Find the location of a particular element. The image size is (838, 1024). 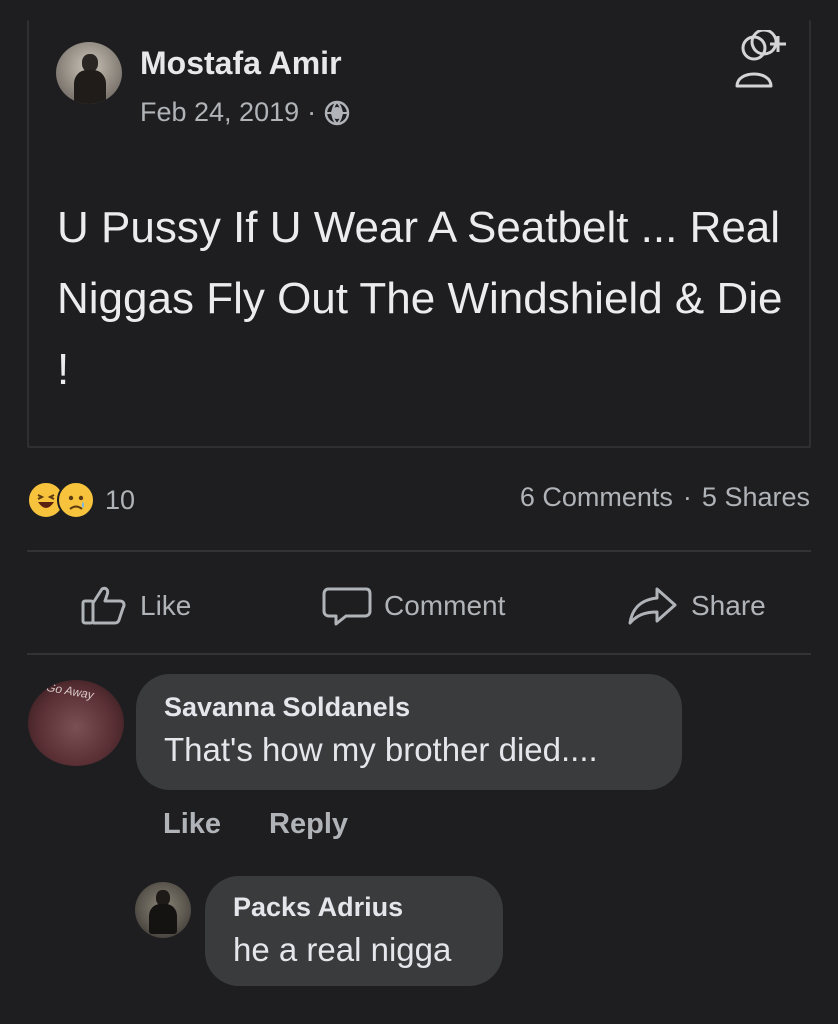

comment-actions: Like Reply is located at coordinates (255, 824).